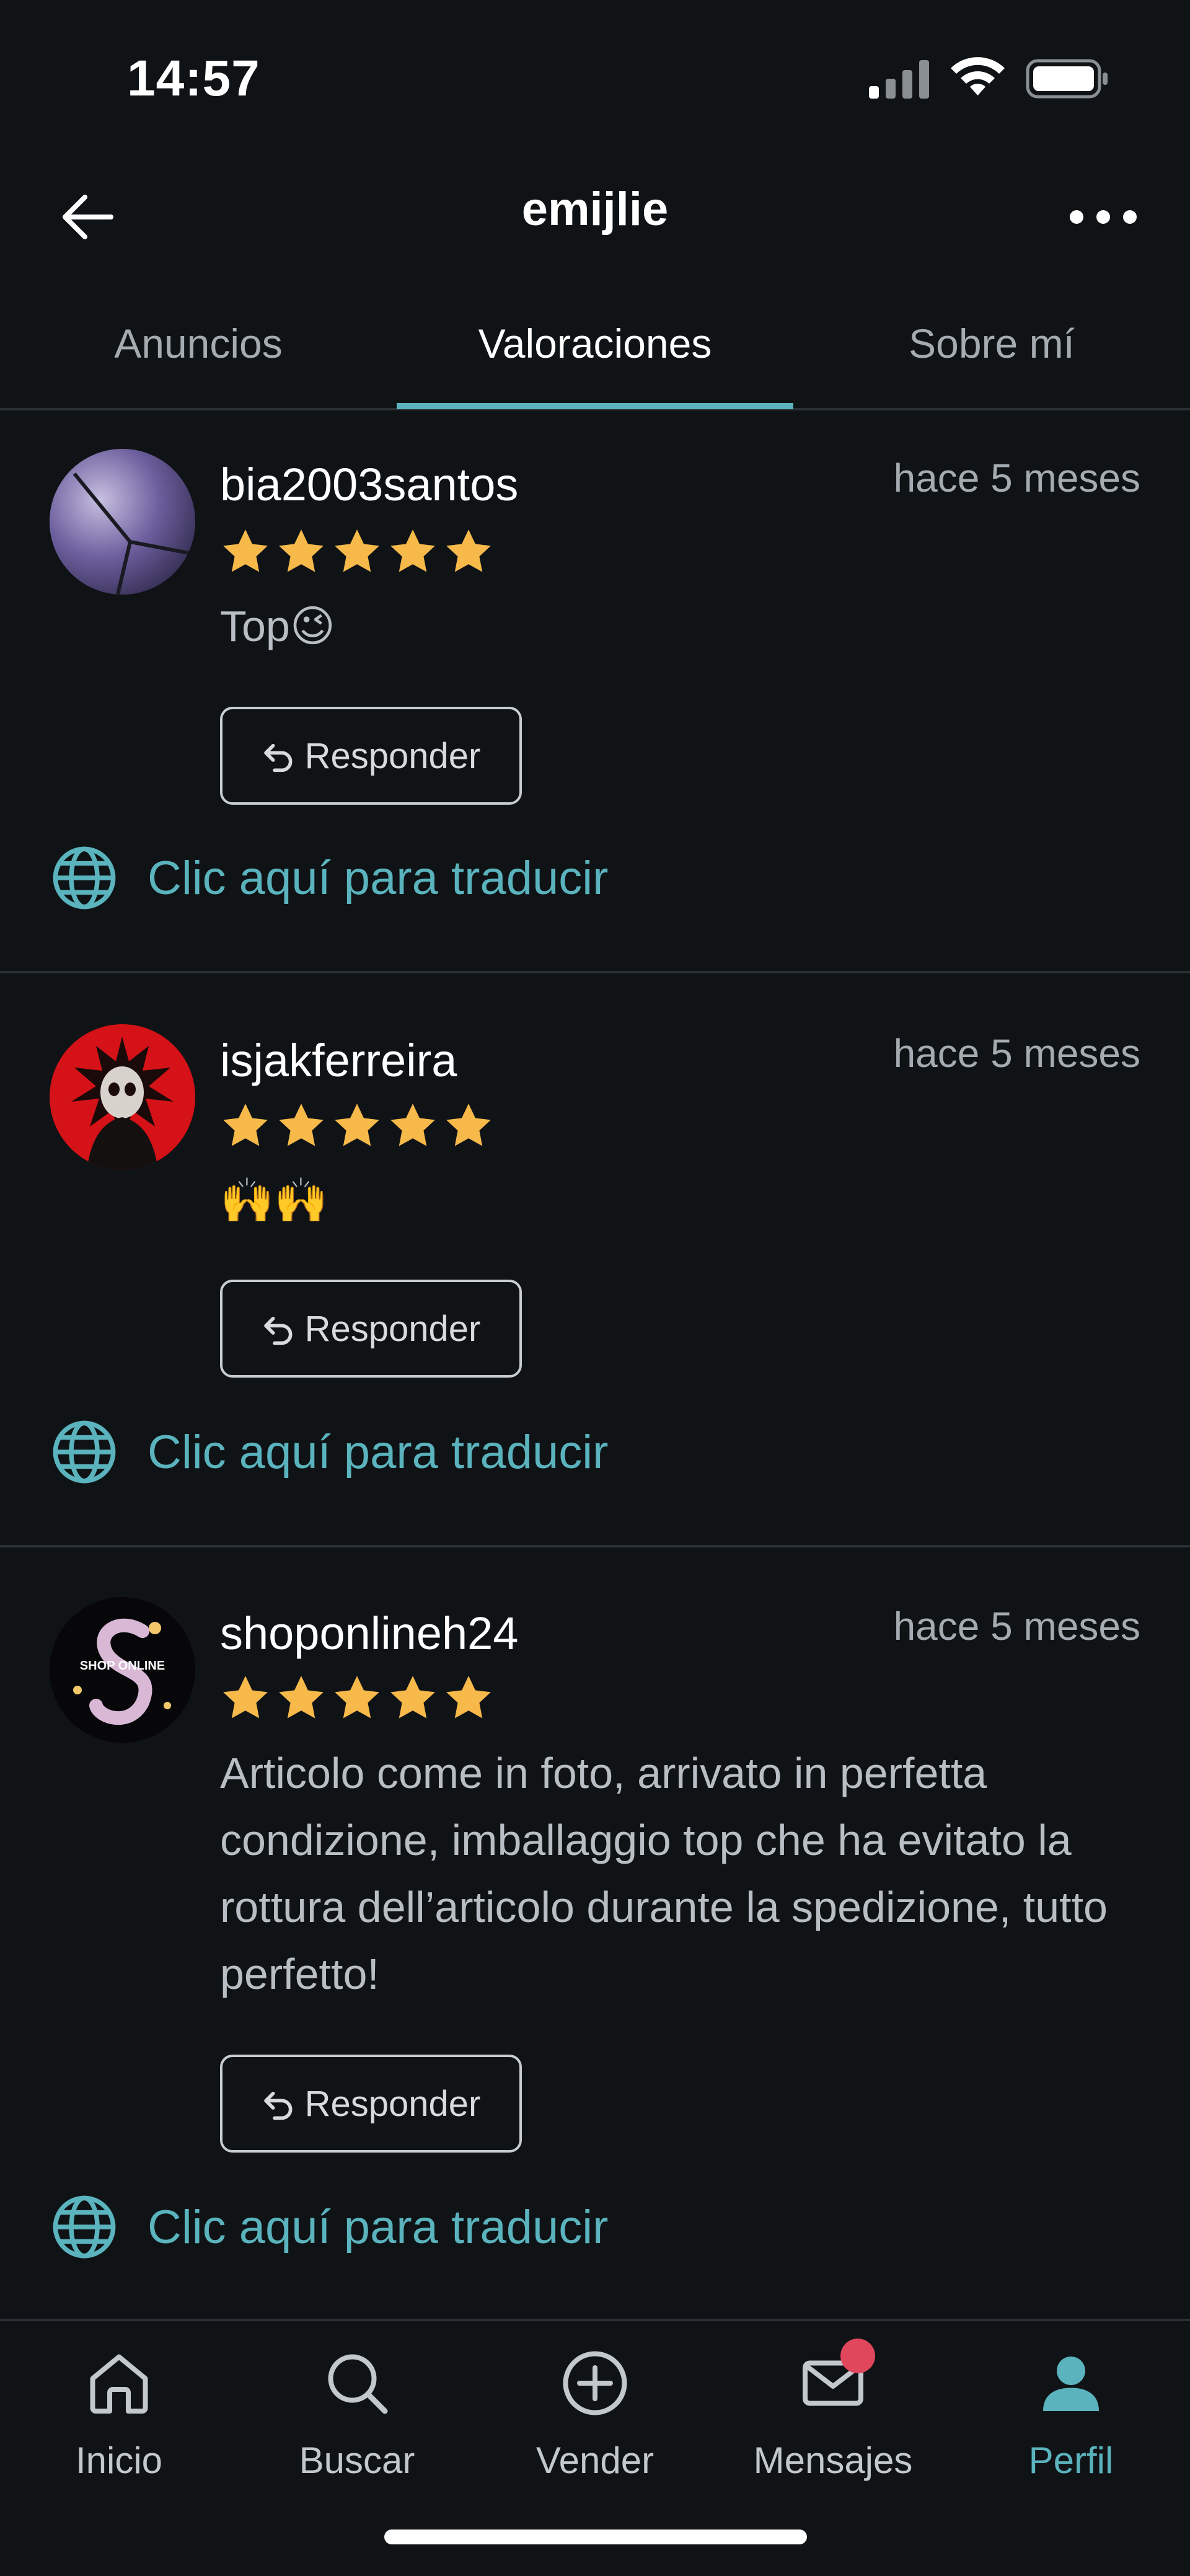 This screenshot has height=2576, width=1190. What do you see at coordinates (978, 76) in the screenshot?
I see `wifi-icon` at bounding box center [978, 76].